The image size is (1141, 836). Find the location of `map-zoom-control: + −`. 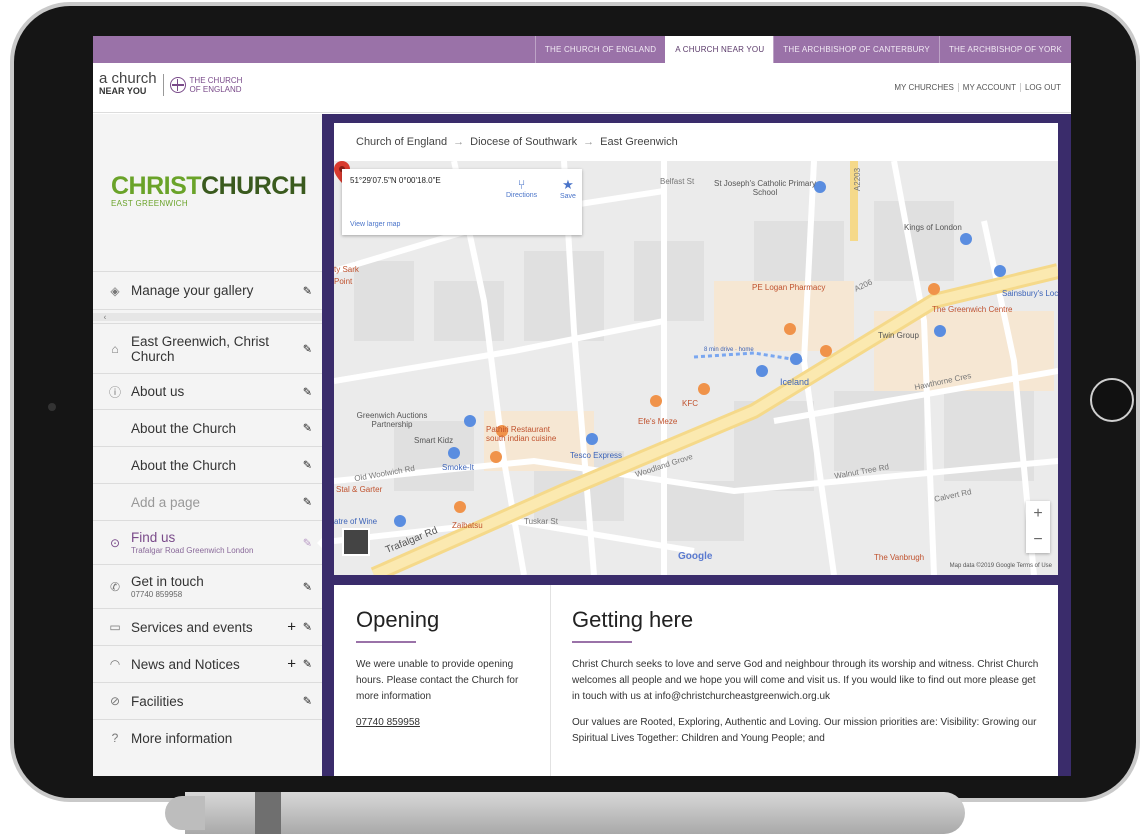

map-zoom-control: + − is located at coordinates (1038, 527).